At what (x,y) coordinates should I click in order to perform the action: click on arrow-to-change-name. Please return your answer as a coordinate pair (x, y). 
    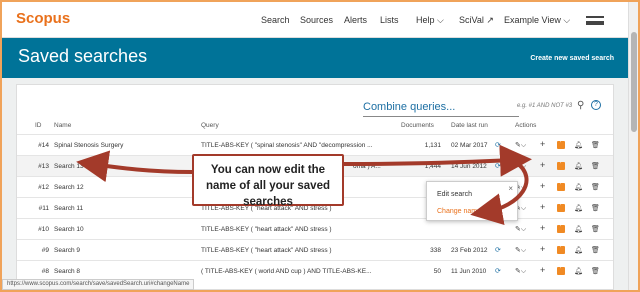
    Looking at the image, I should click on (499, 192).